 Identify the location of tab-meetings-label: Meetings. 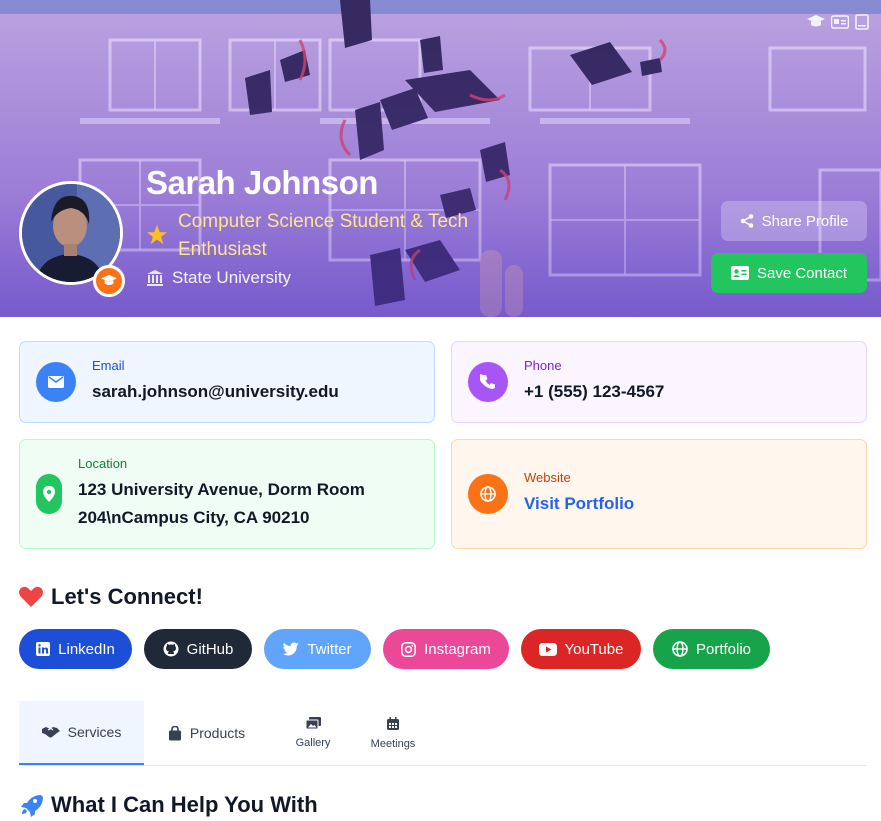
(393, 743).